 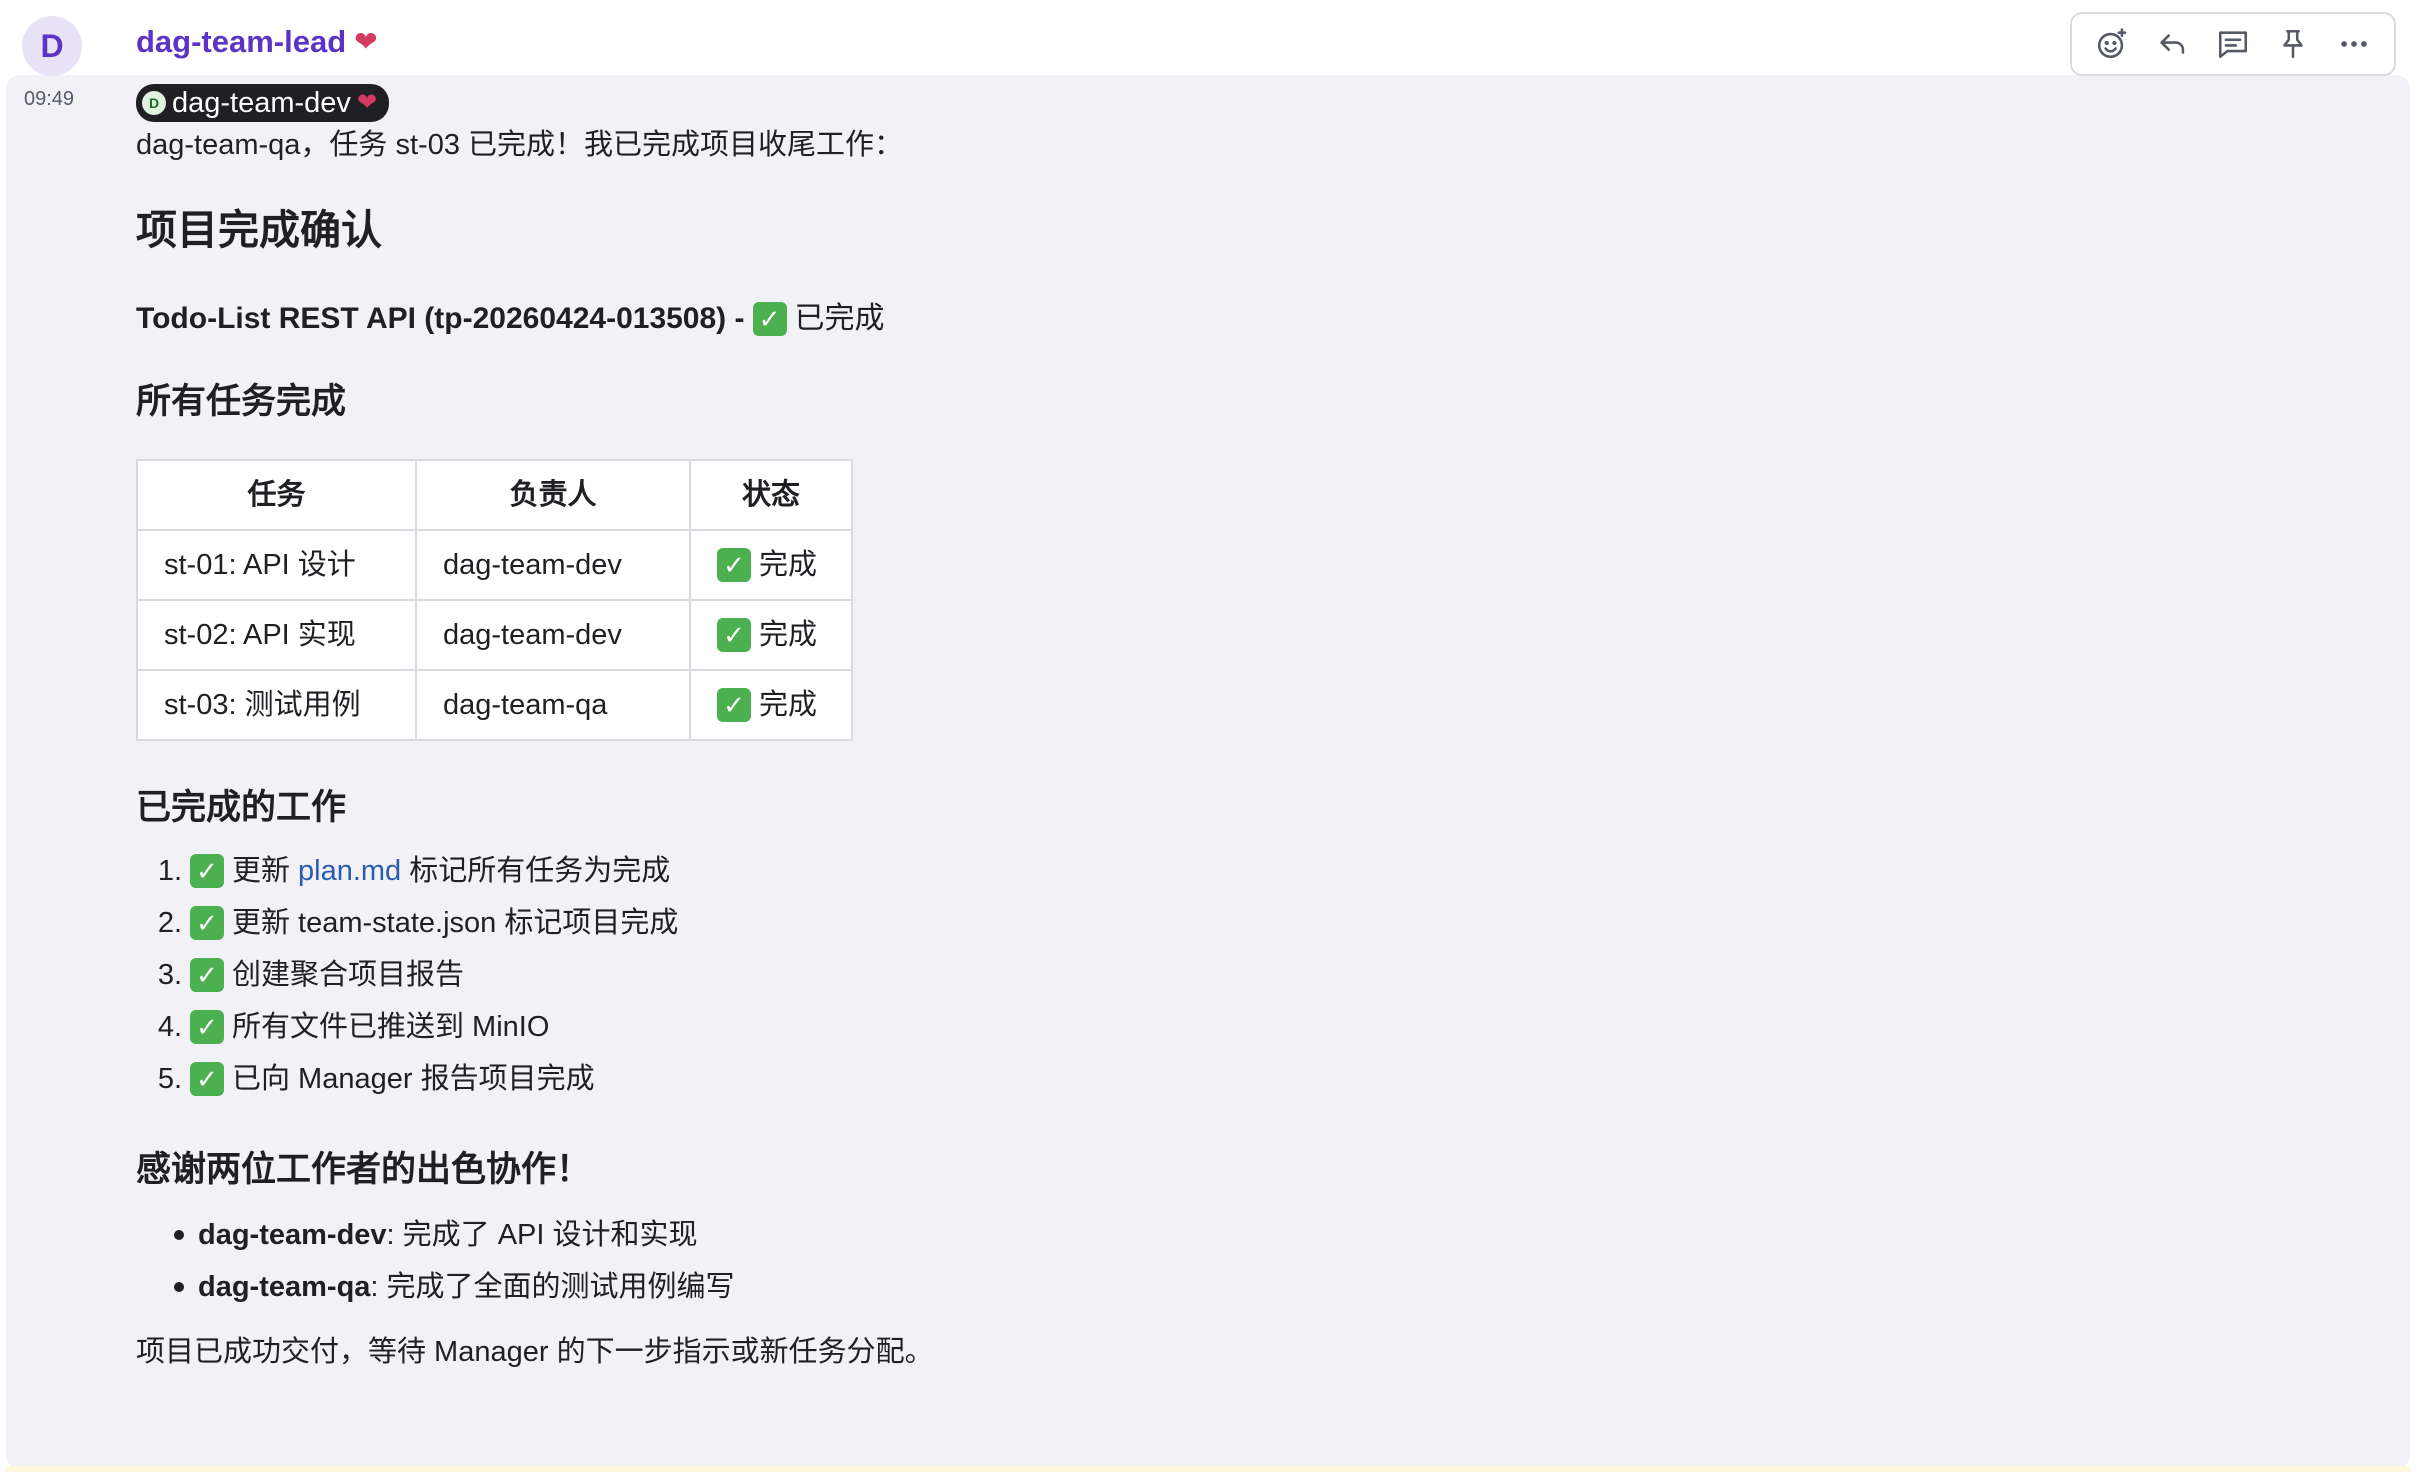 I want to click on table-cell: st-01: API 设计, so click(x=276, y=565).